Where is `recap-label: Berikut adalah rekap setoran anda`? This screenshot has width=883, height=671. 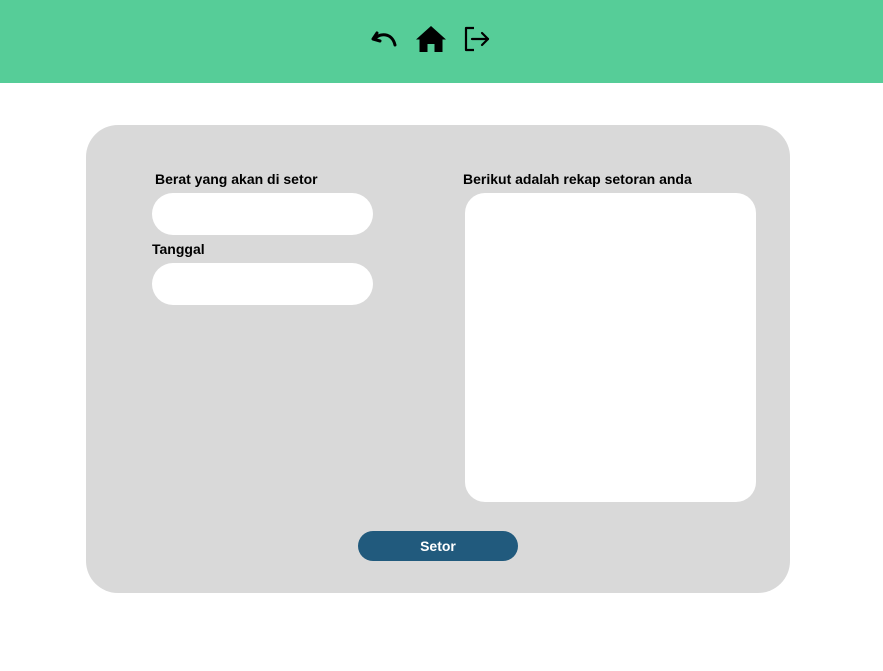
recap-label: Berikut adalah rekap setoran anda is located at coordinates (577, 179).